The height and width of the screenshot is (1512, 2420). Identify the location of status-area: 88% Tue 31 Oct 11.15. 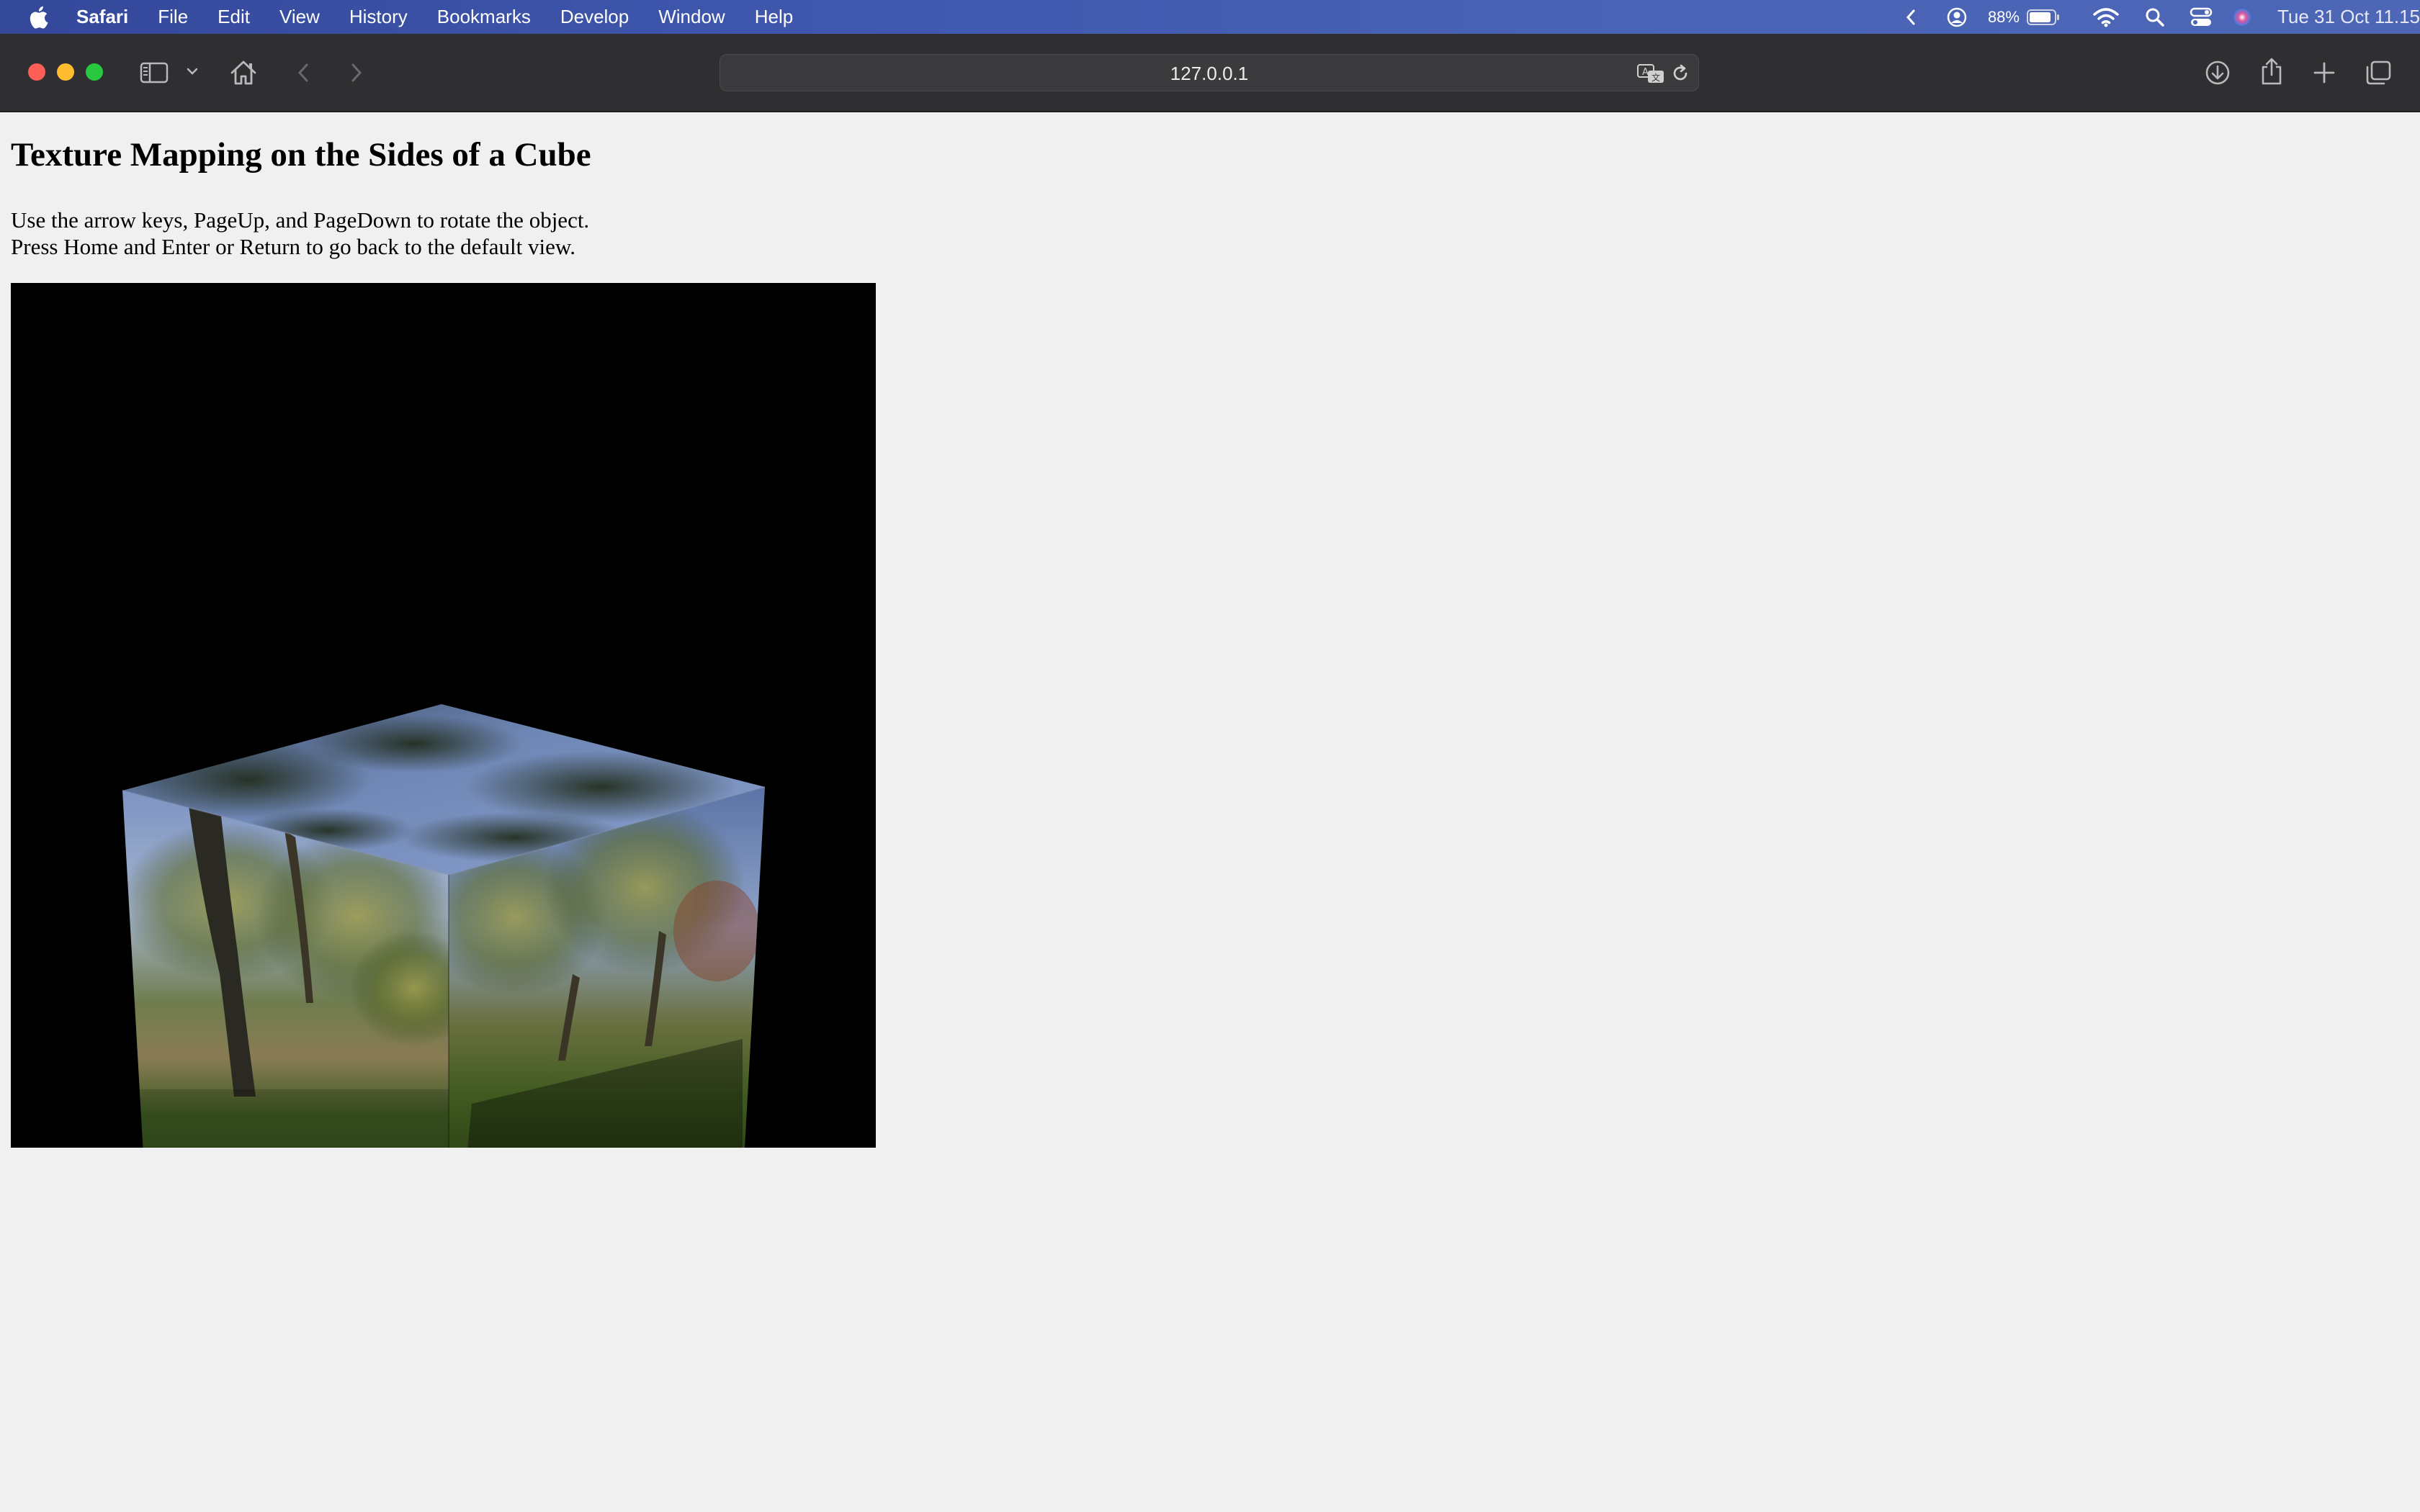
(2163, 17).